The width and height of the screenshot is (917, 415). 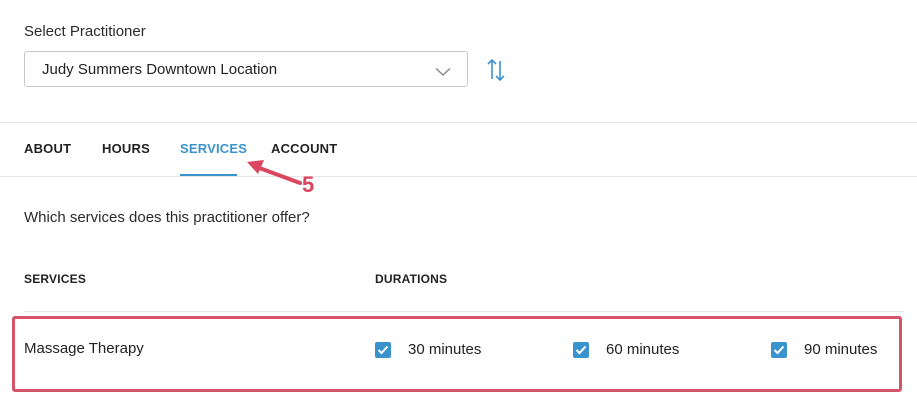 I want to click on durations-column-header: DURATIONS, so click(x=411, y=279).